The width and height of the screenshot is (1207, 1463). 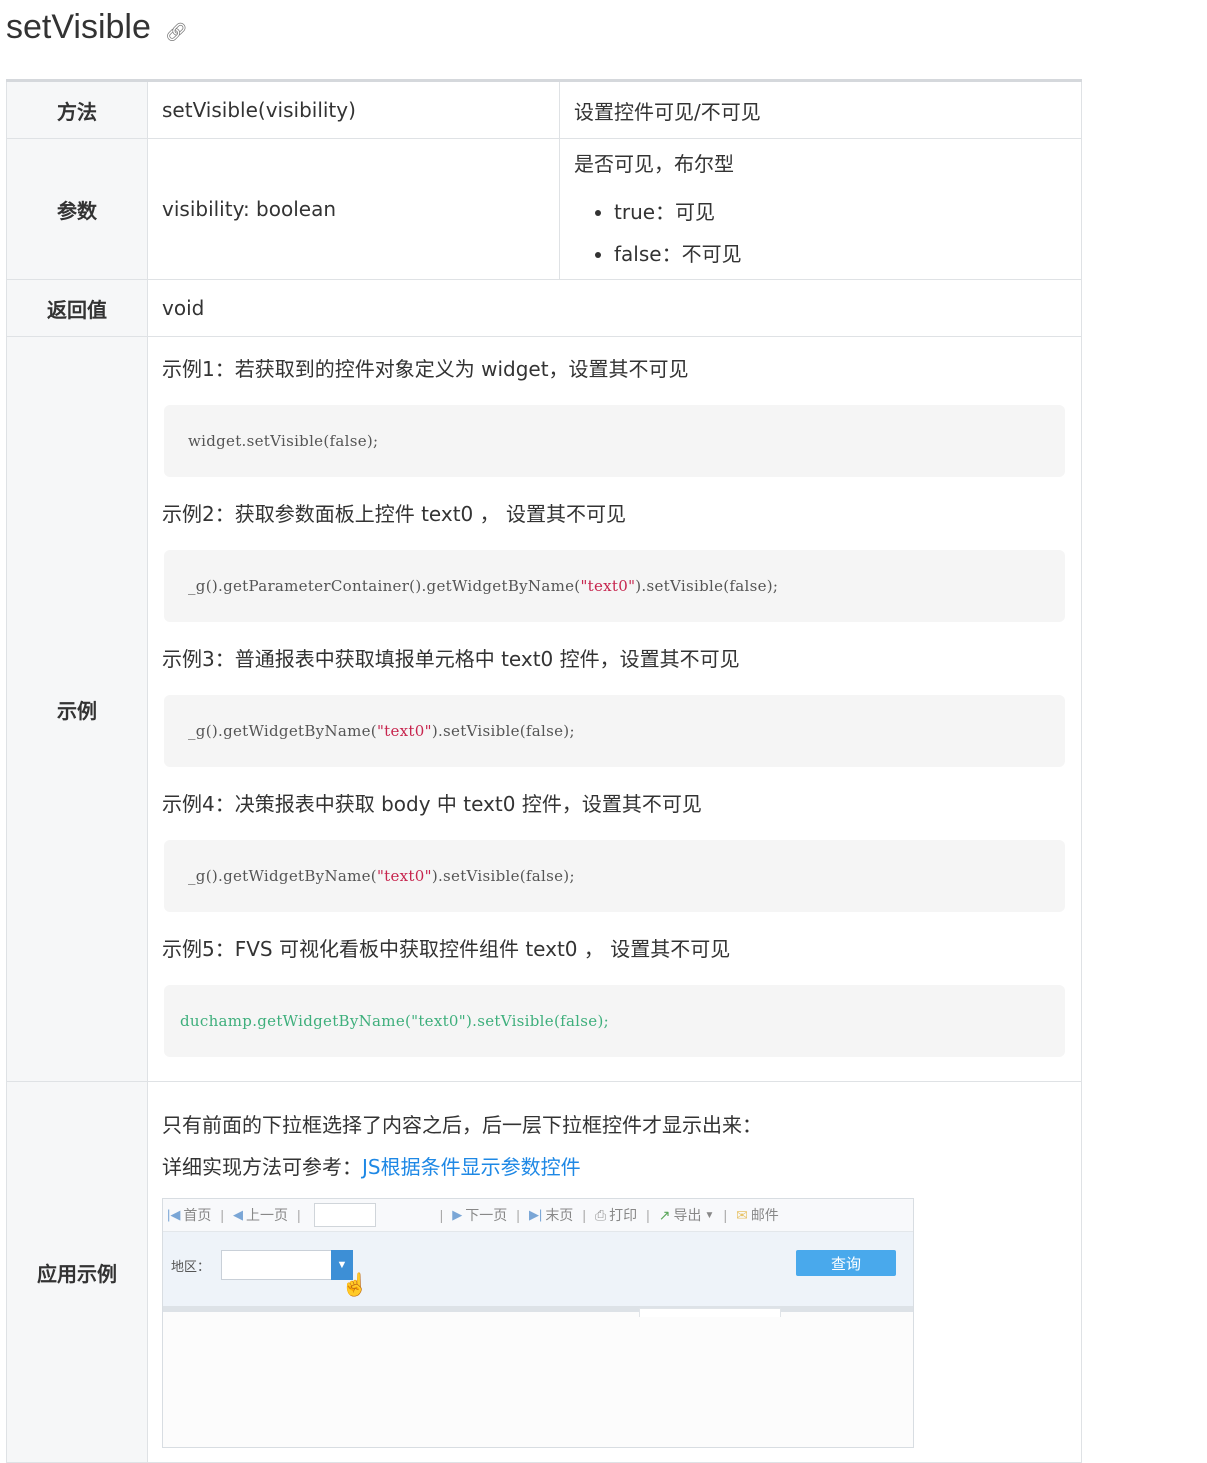 I want to click on table-row-return: 返回值 void, so click(x=544, y=308).